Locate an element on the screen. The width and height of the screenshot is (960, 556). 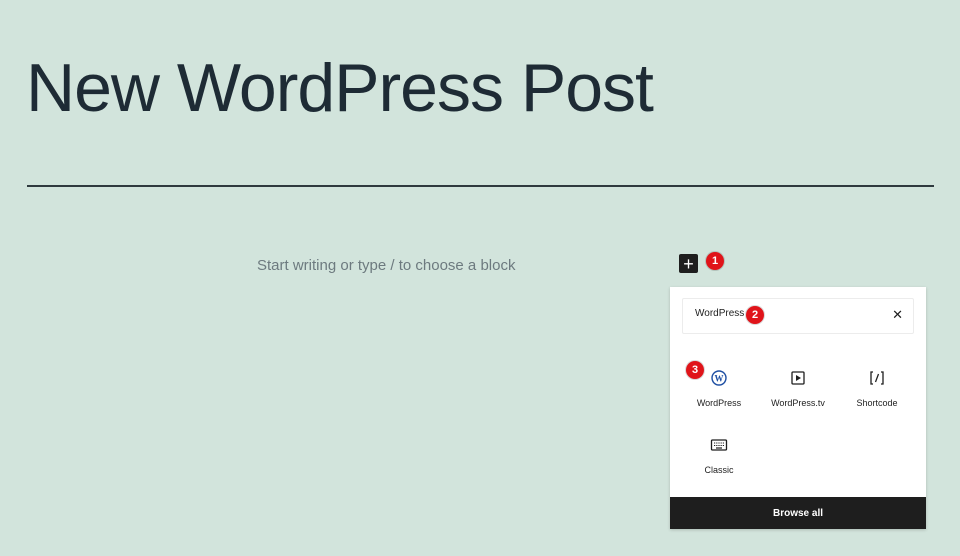
keyboard-icon is located at coordinates (719, 446).